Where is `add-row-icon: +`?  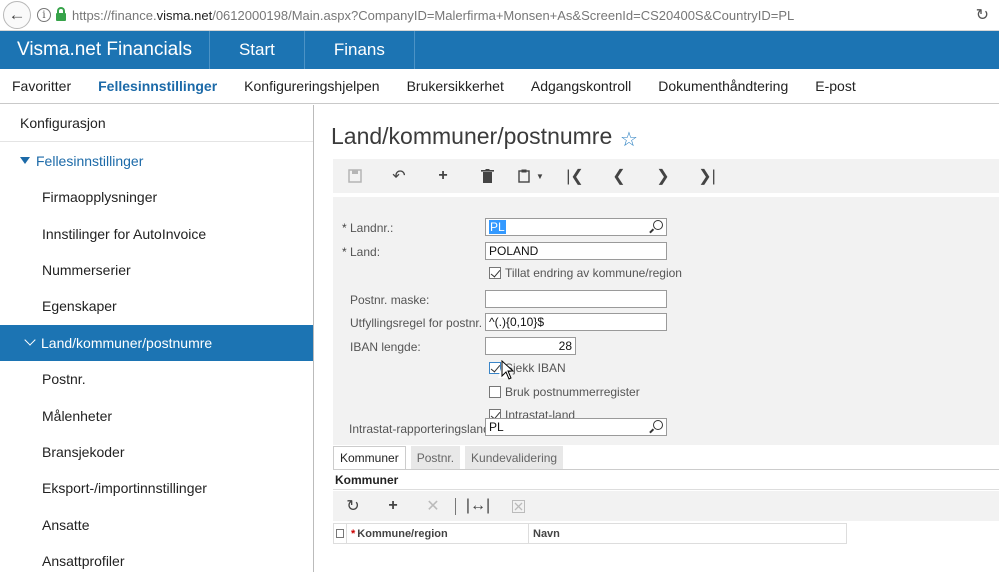 add-row-icon: + is located at coordinates (393, 506).